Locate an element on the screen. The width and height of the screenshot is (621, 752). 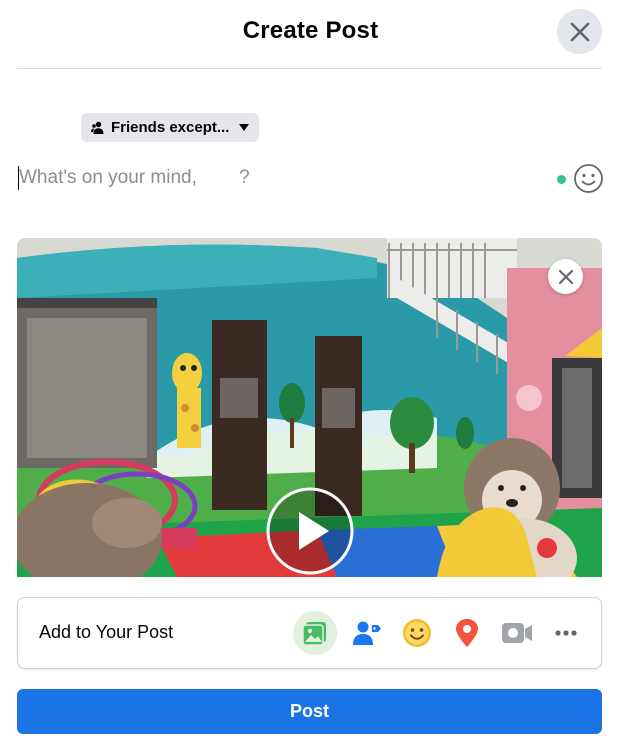
close-button is located at coordinates (579, 31).